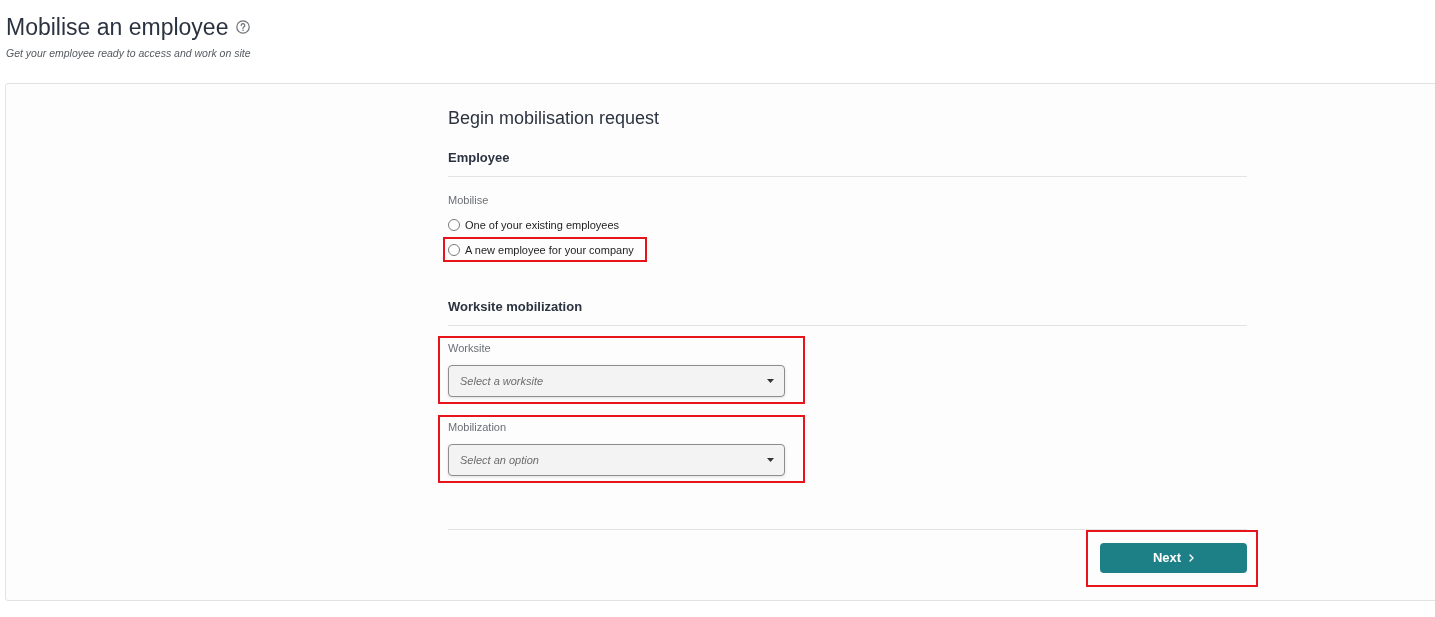 This screenshot has width=1435, height=617. What do you see at coordinates (468, 200) in the screenshot?
I see `field-label: Mobilise` at bounding box center [468, 200].